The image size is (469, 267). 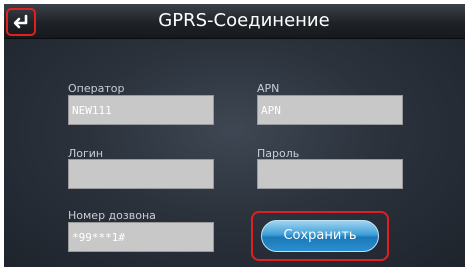 I want to click on page-title: GPRS-Соединение, so click(x=244, y=20).